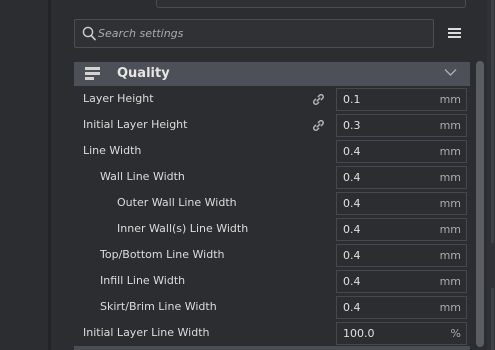 Image resolution: width=495 pixels, height=350 pixels. Describe the element at coordinates (450, 72) in the screenshot. I see `chevron-down-icon` at that location.